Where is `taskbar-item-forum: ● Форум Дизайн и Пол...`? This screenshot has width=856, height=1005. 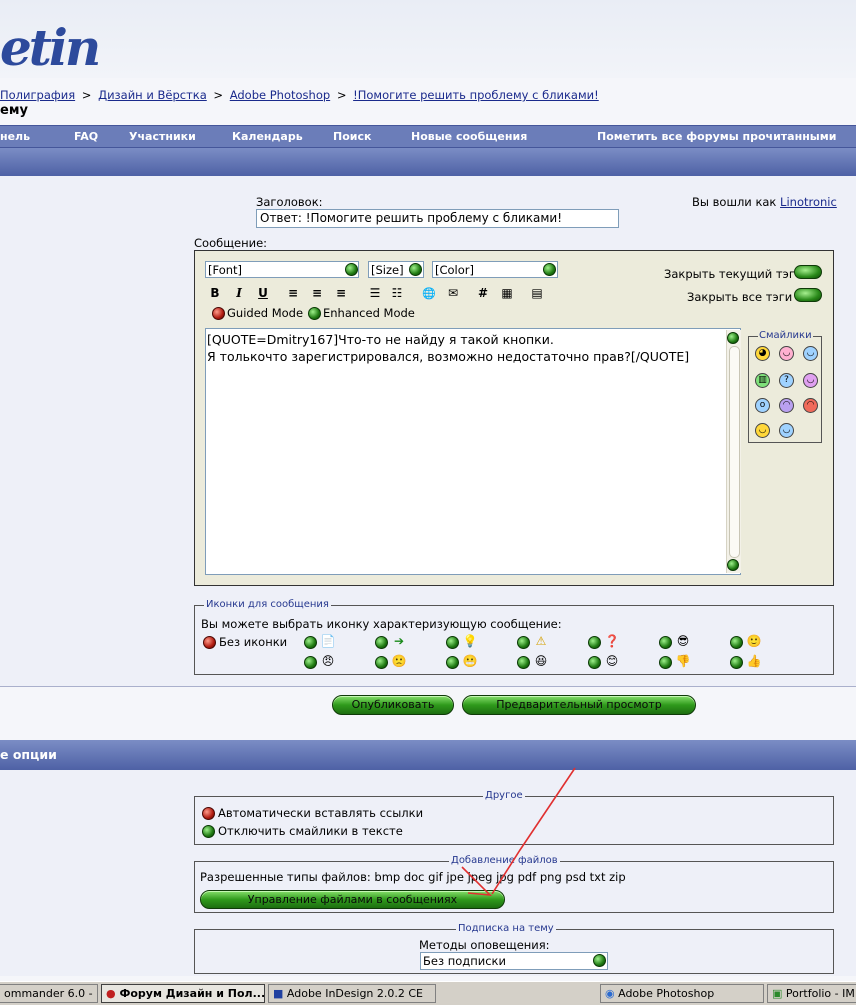 taskbar-item-forum: ● Форум Дизайн и Пол... is located at coordinates (183, 993).